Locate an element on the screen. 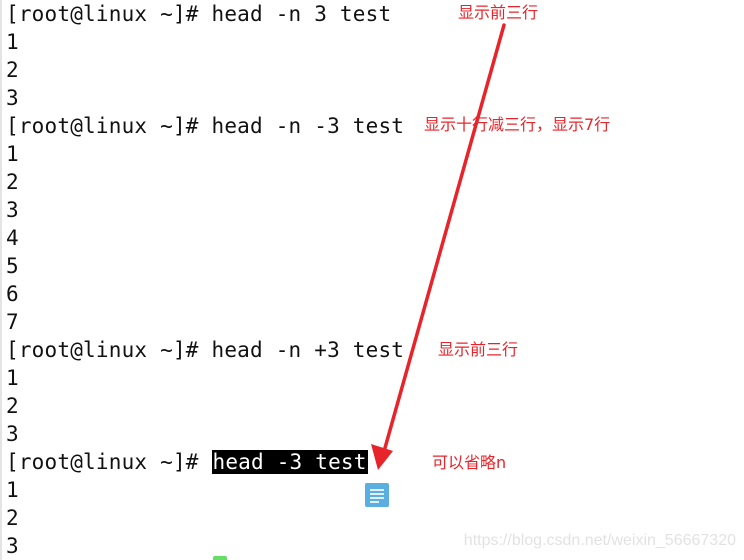 This screenshot has width=744, height=560. arrow-head is located at coordinates (382, 457).